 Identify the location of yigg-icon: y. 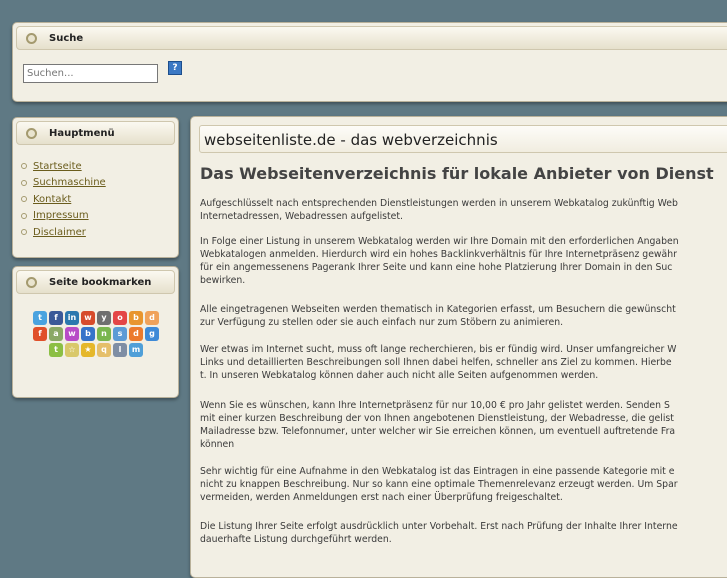
(104, 318).